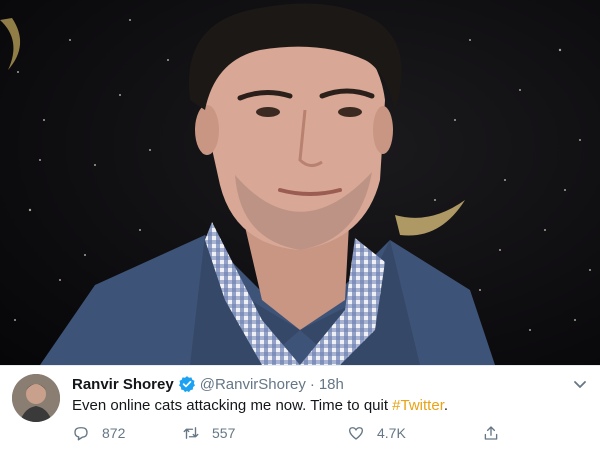  Describe the element at coordinates (186, 384) in the screenshot. I see `verified-badge-icon` at that location.